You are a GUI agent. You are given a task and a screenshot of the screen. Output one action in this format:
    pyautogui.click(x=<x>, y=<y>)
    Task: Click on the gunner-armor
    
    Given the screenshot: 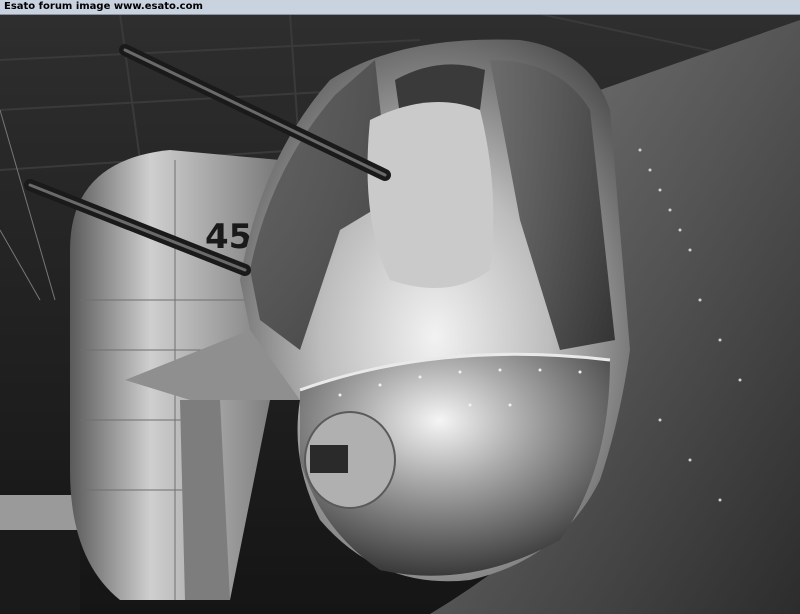 What is the action you would take?
    pyautogui.click(x=430, y=195)
    